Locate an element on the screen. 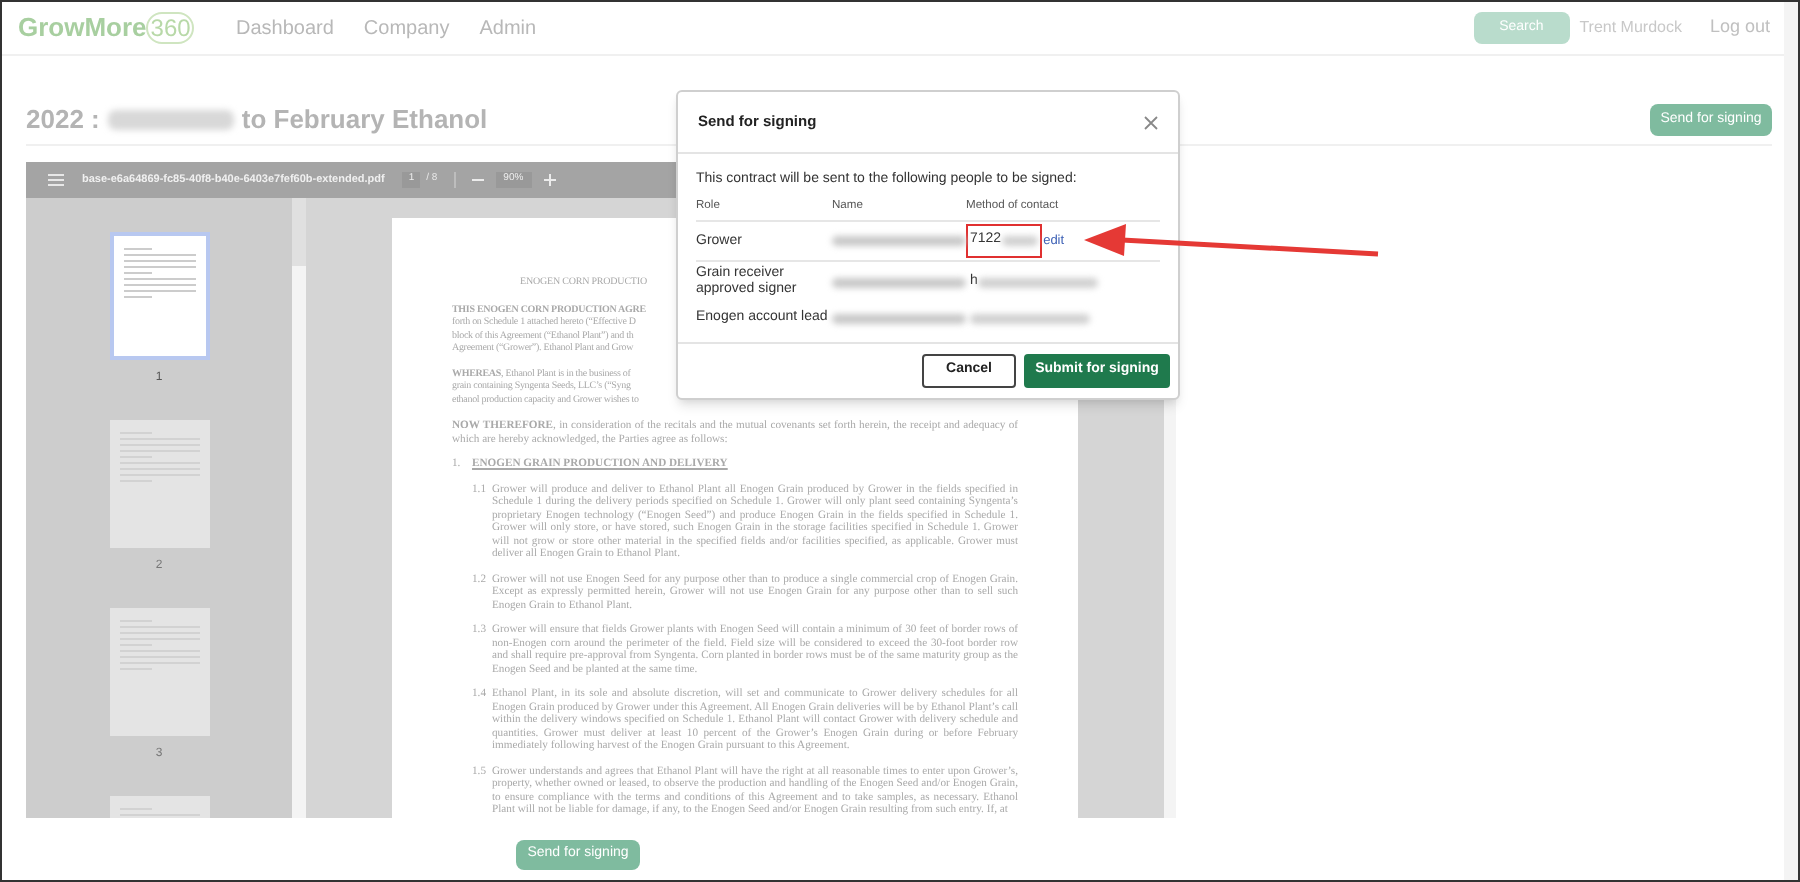 This screenshot has height=882, width=1800. nav-link: Dashboard is located at coordinates (285, 28).